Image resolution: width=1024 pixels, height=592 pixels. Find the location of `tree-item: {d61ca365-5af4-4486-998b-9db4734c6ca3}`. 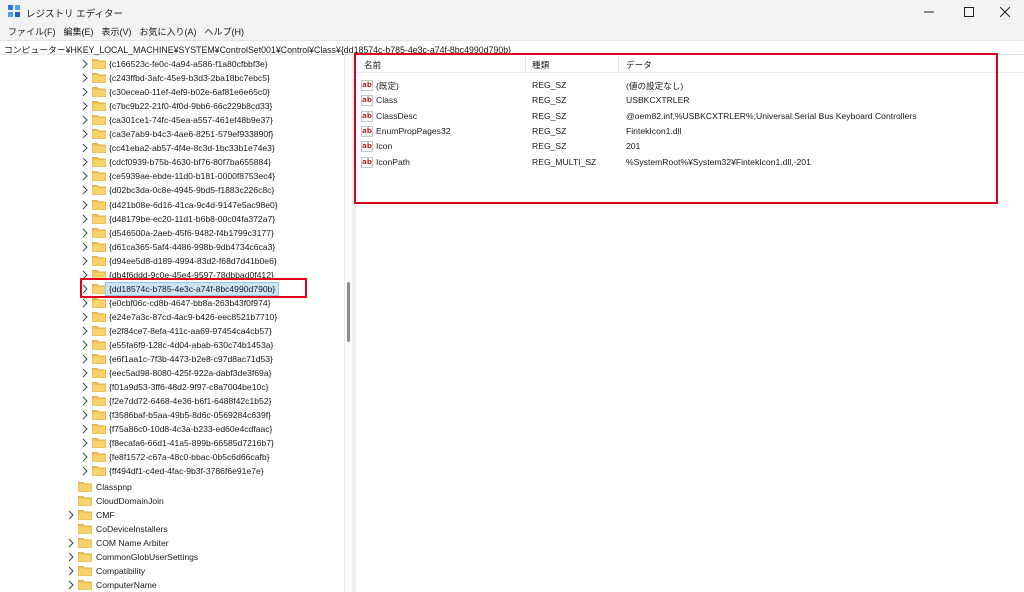

tree-item: {d61ca365-5af4-4486-998b-9db4734c6ca3} is located at coordinates (172, 247).